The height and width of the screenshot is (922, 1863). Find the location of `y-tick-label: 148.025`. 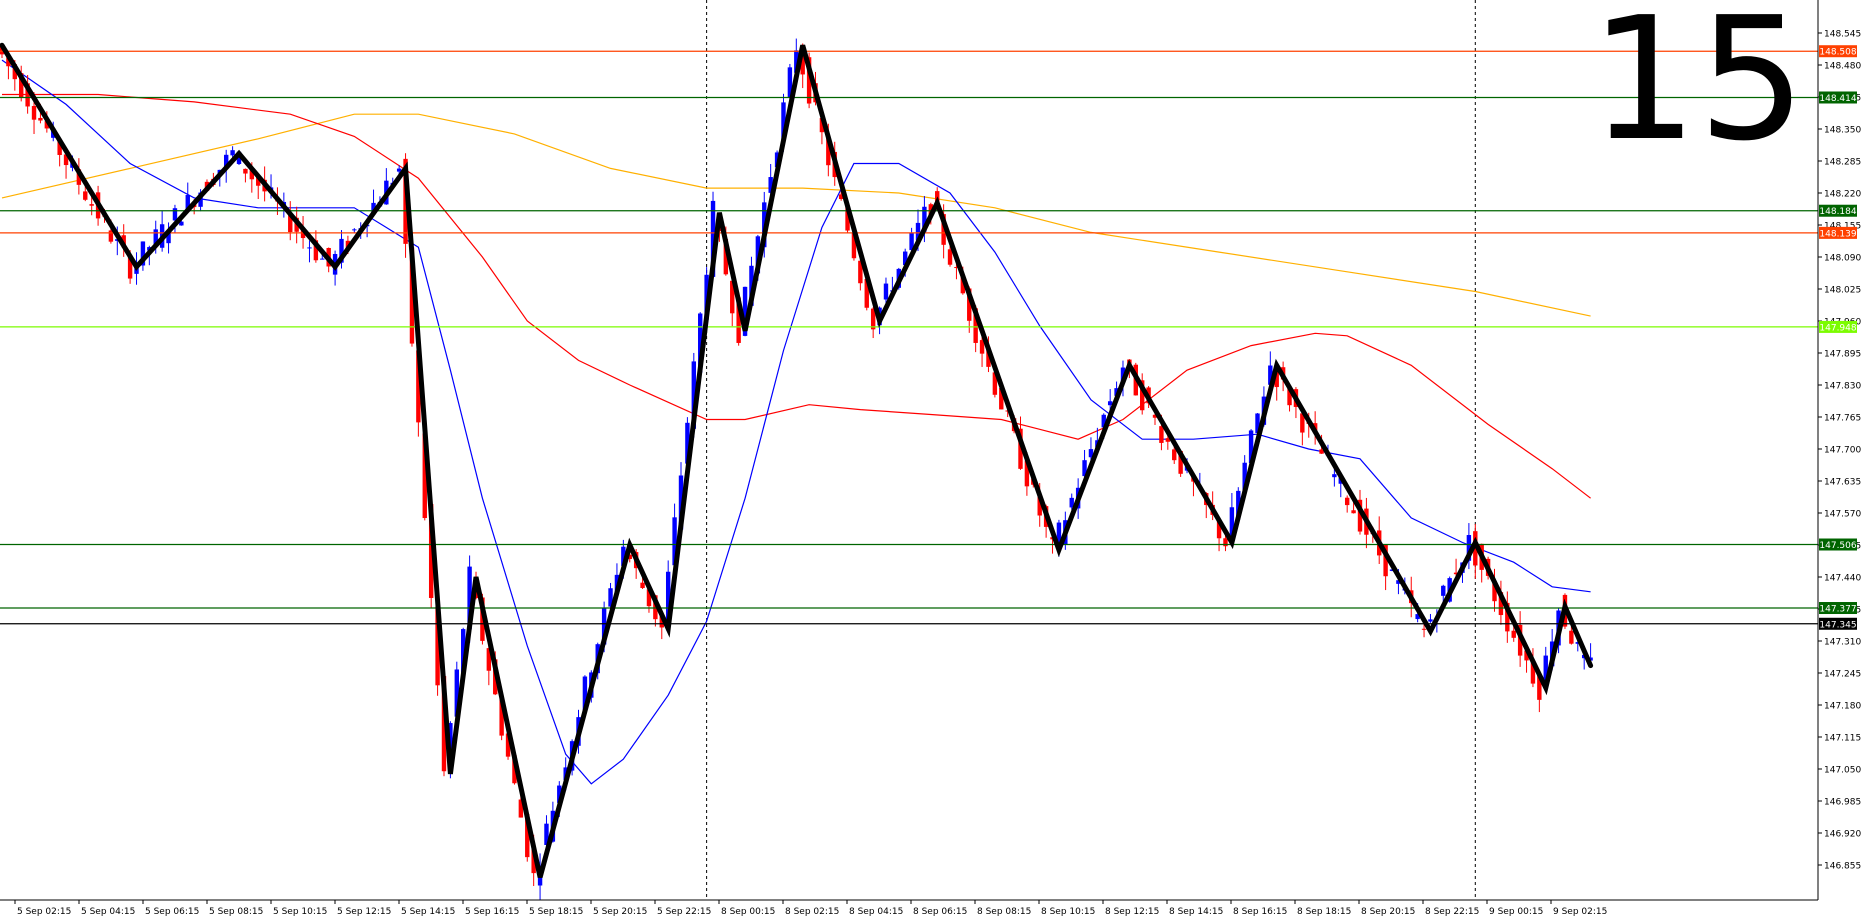

y-tick-label: 148.025 is located at coordinates (1842, 291).